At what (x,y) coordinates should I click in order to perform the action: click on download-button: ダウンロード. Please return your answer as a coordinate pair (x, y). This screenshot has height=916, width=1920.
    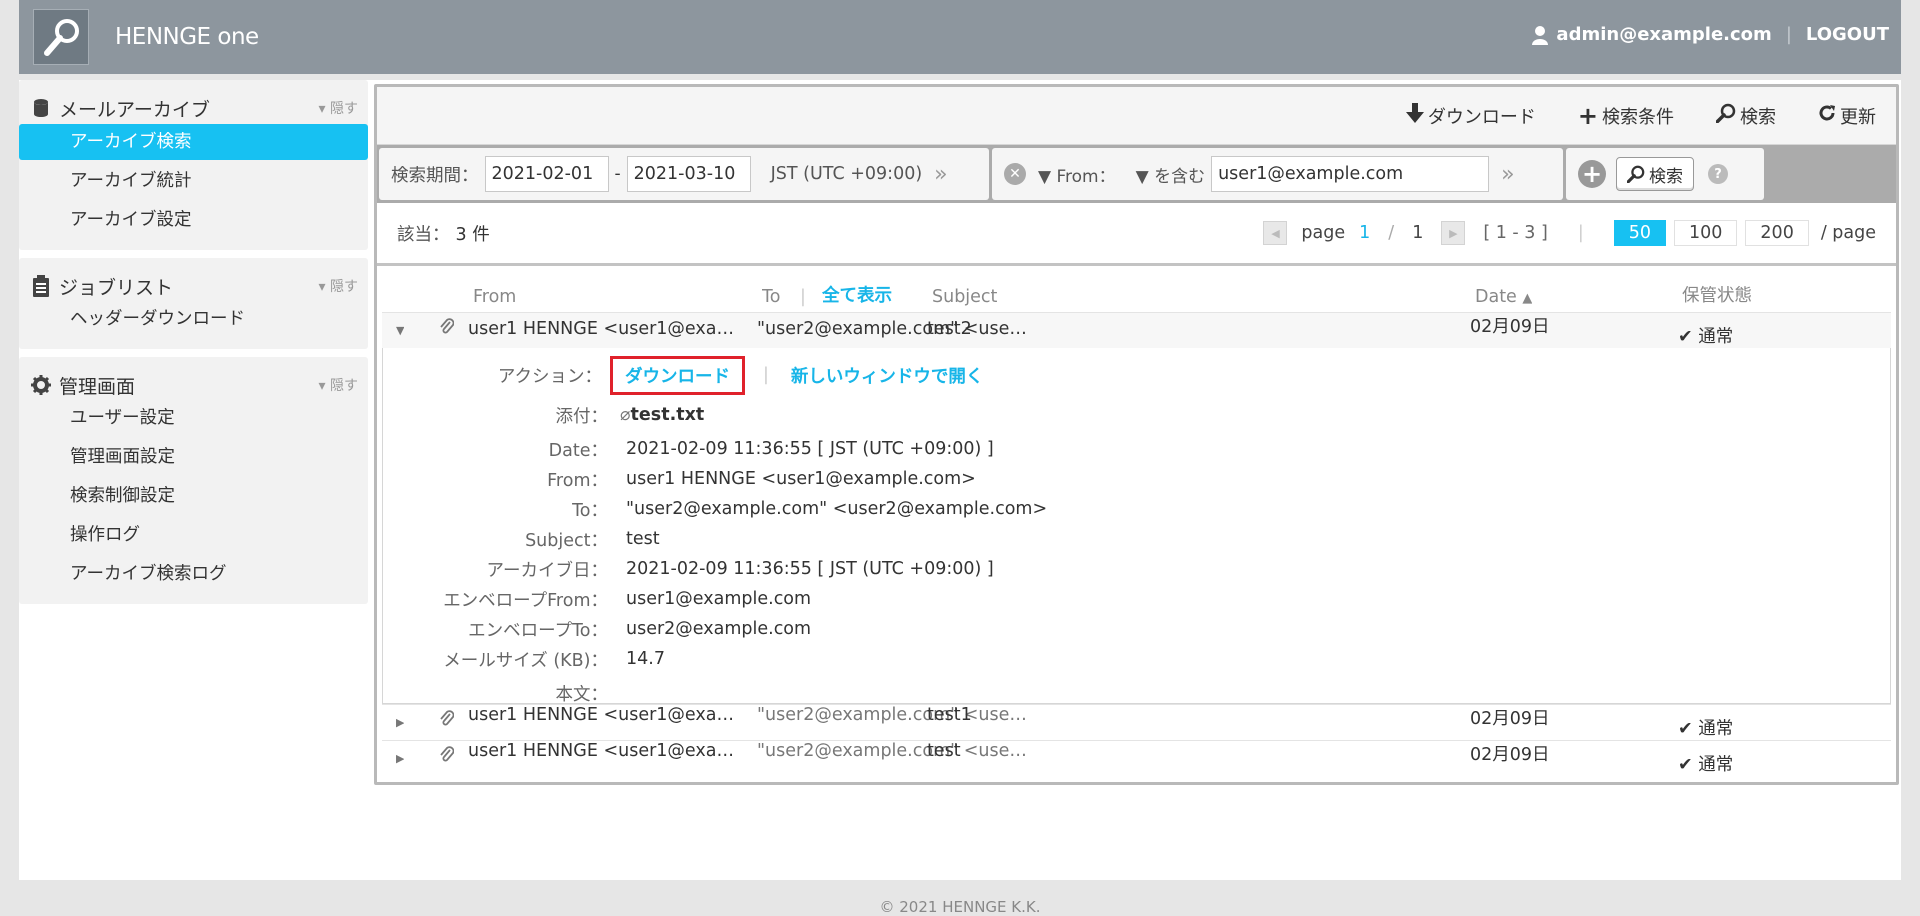
    Looking at the image, I should click on (1470, 116).